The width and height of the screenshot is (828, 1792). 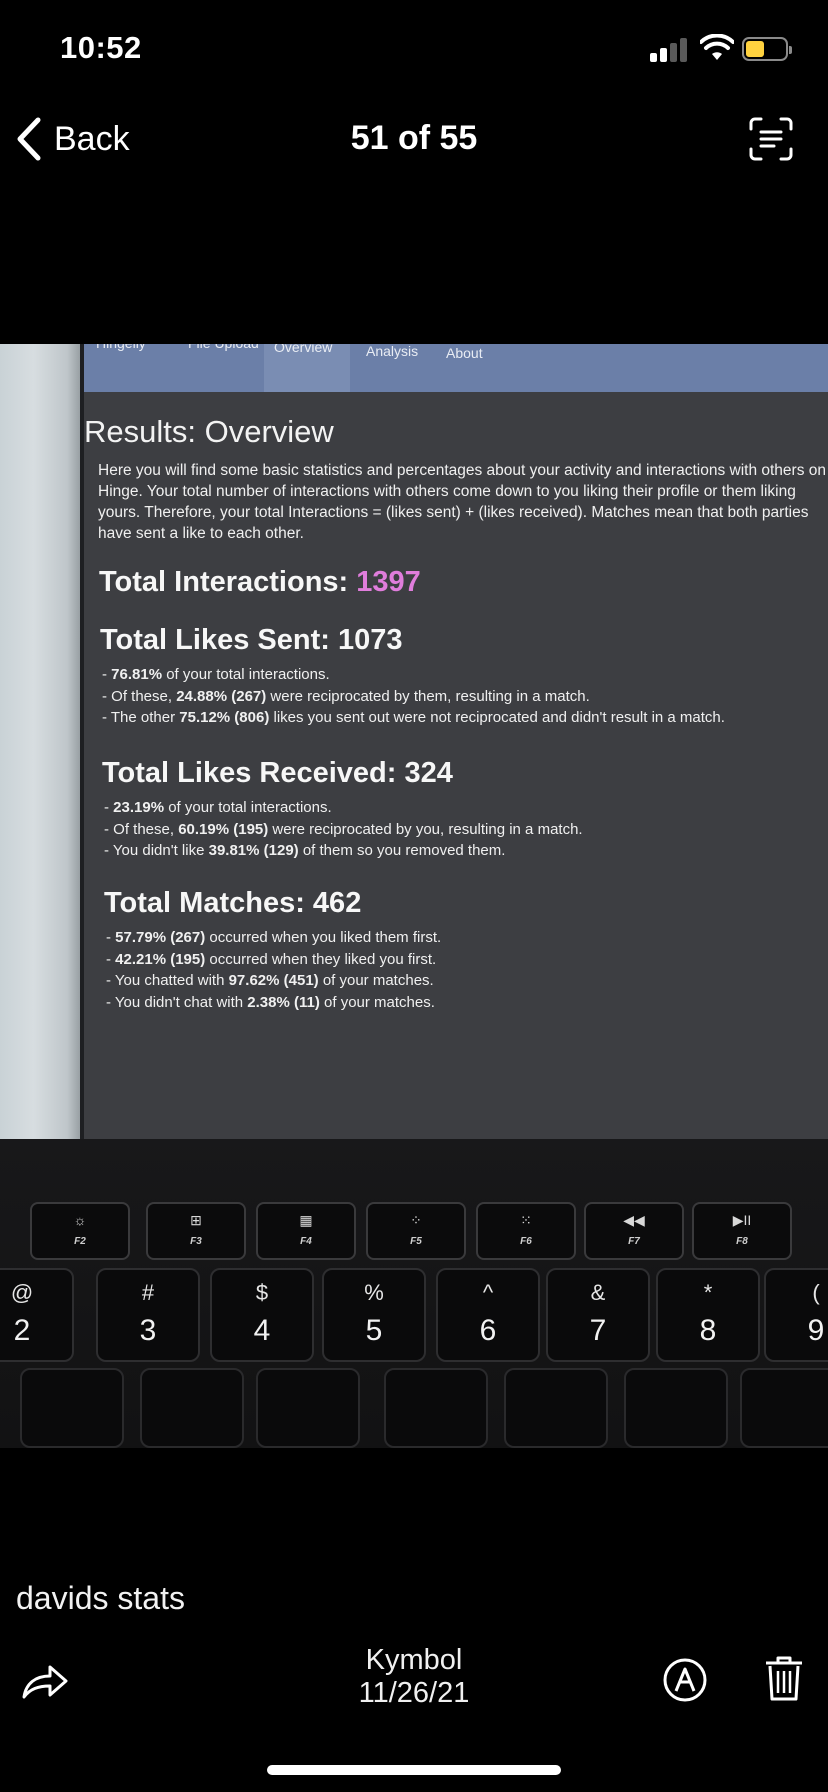 I want to click on list-item: - 76.81% of your total interactions., so click(x=216, y=674).